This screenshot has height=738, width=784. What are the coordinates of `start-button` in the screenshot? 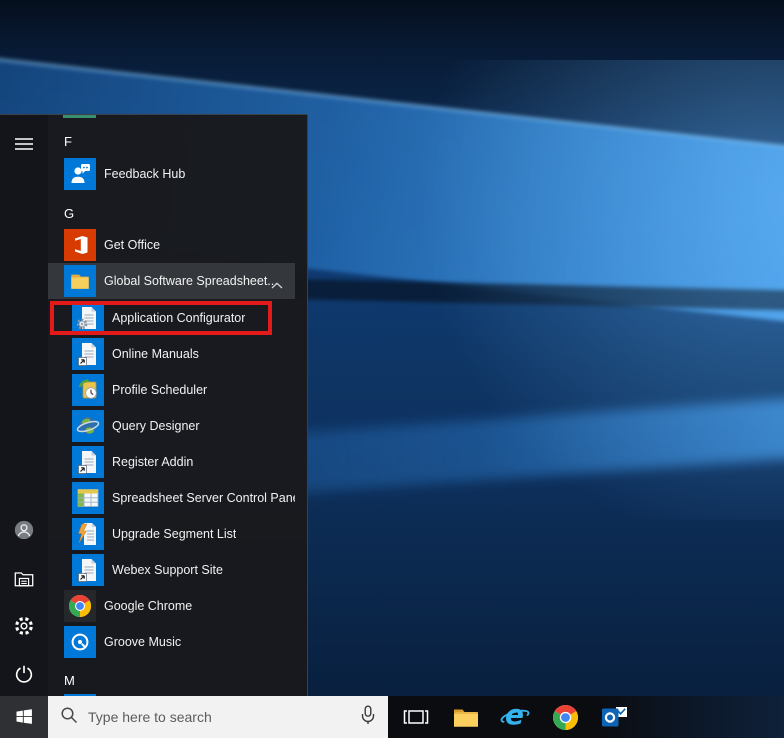 It's located at (24, 717).